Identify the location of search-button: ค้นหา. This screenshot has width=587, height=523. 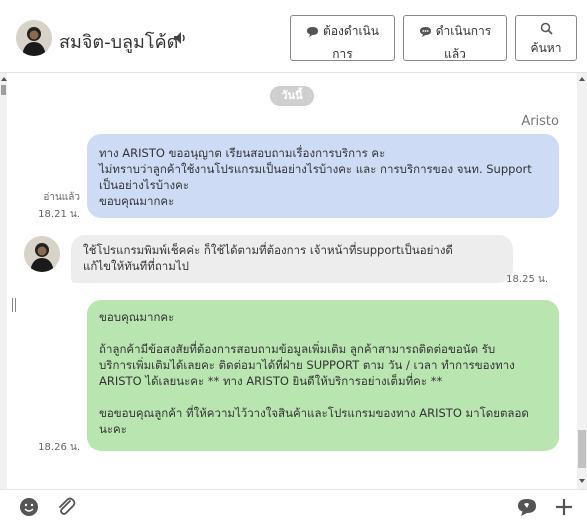
(546, 38).